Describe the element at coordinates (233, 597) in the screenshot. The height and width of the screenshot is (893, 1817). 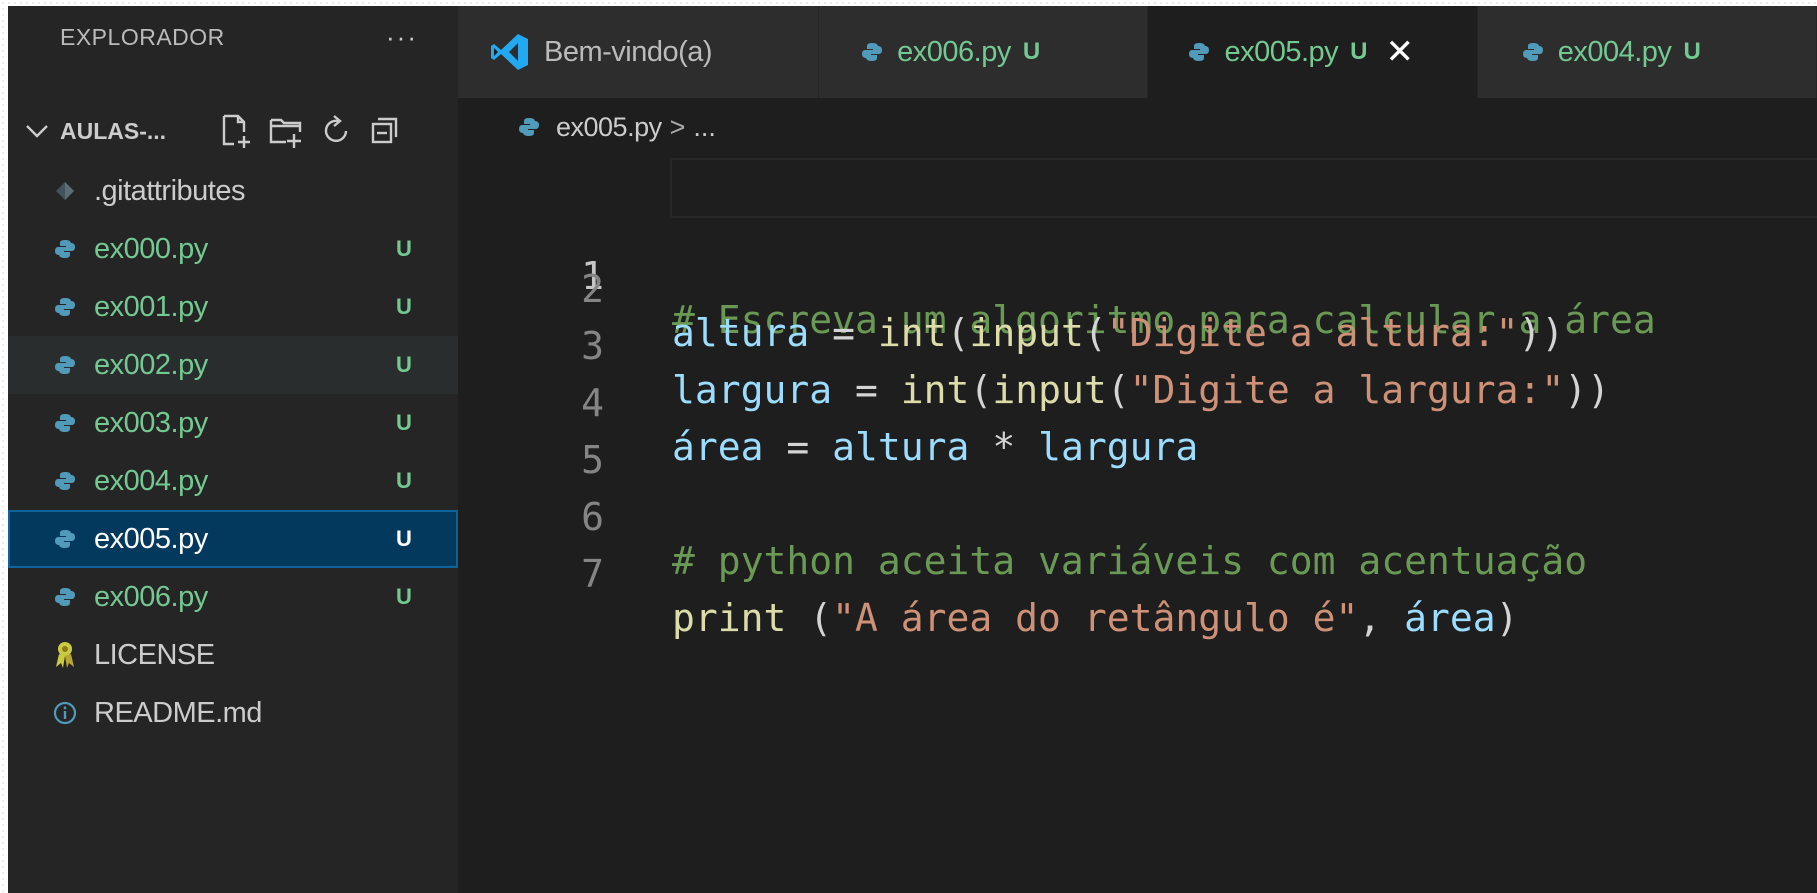
I see `file-item-ex006: ex006.py U` at that location.